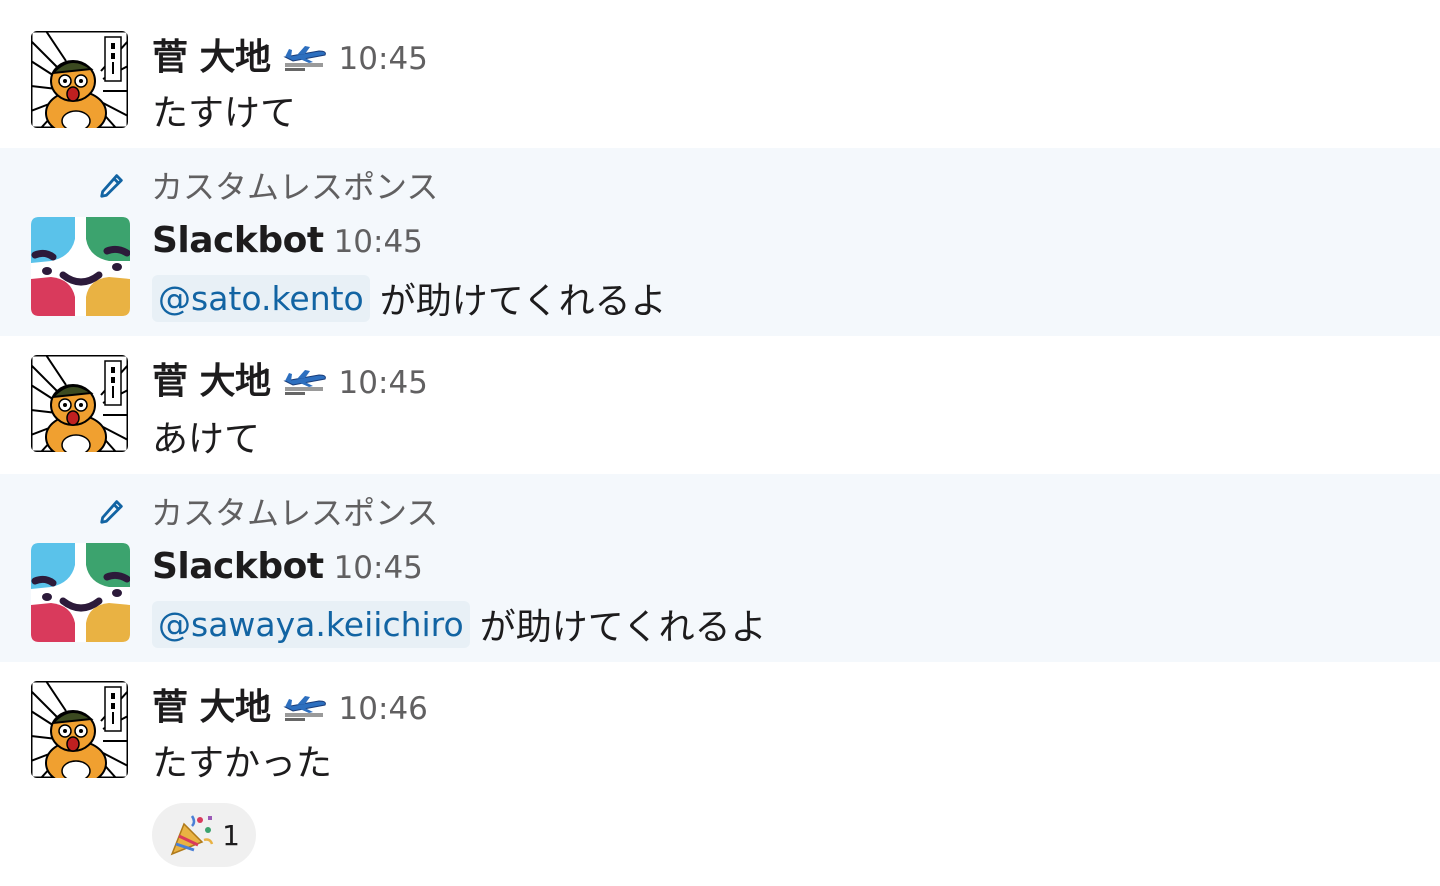 The width and height of the screenshot is (1440, 886). Describe the element at coordinates (224, 113) in the screenshot. I see `message-text: たすけて` at that location.